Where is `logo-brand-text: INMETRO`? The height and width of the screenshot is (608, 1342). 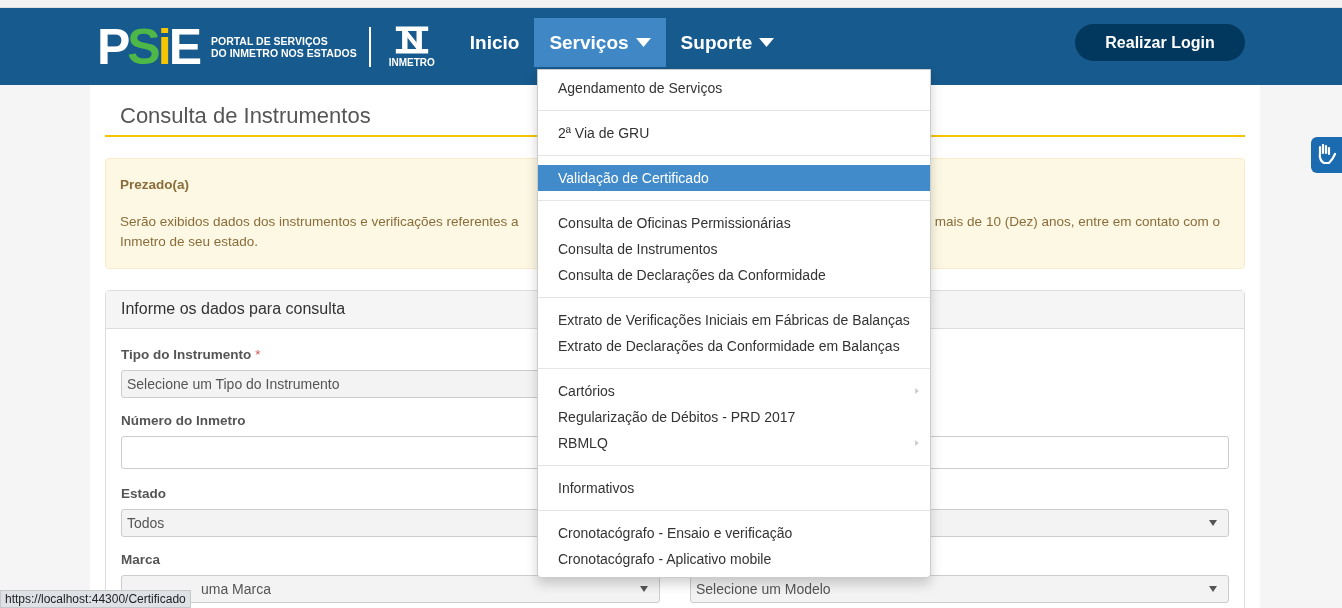 logo-brand-text: INMETRO is located at coordinates (411, 62).